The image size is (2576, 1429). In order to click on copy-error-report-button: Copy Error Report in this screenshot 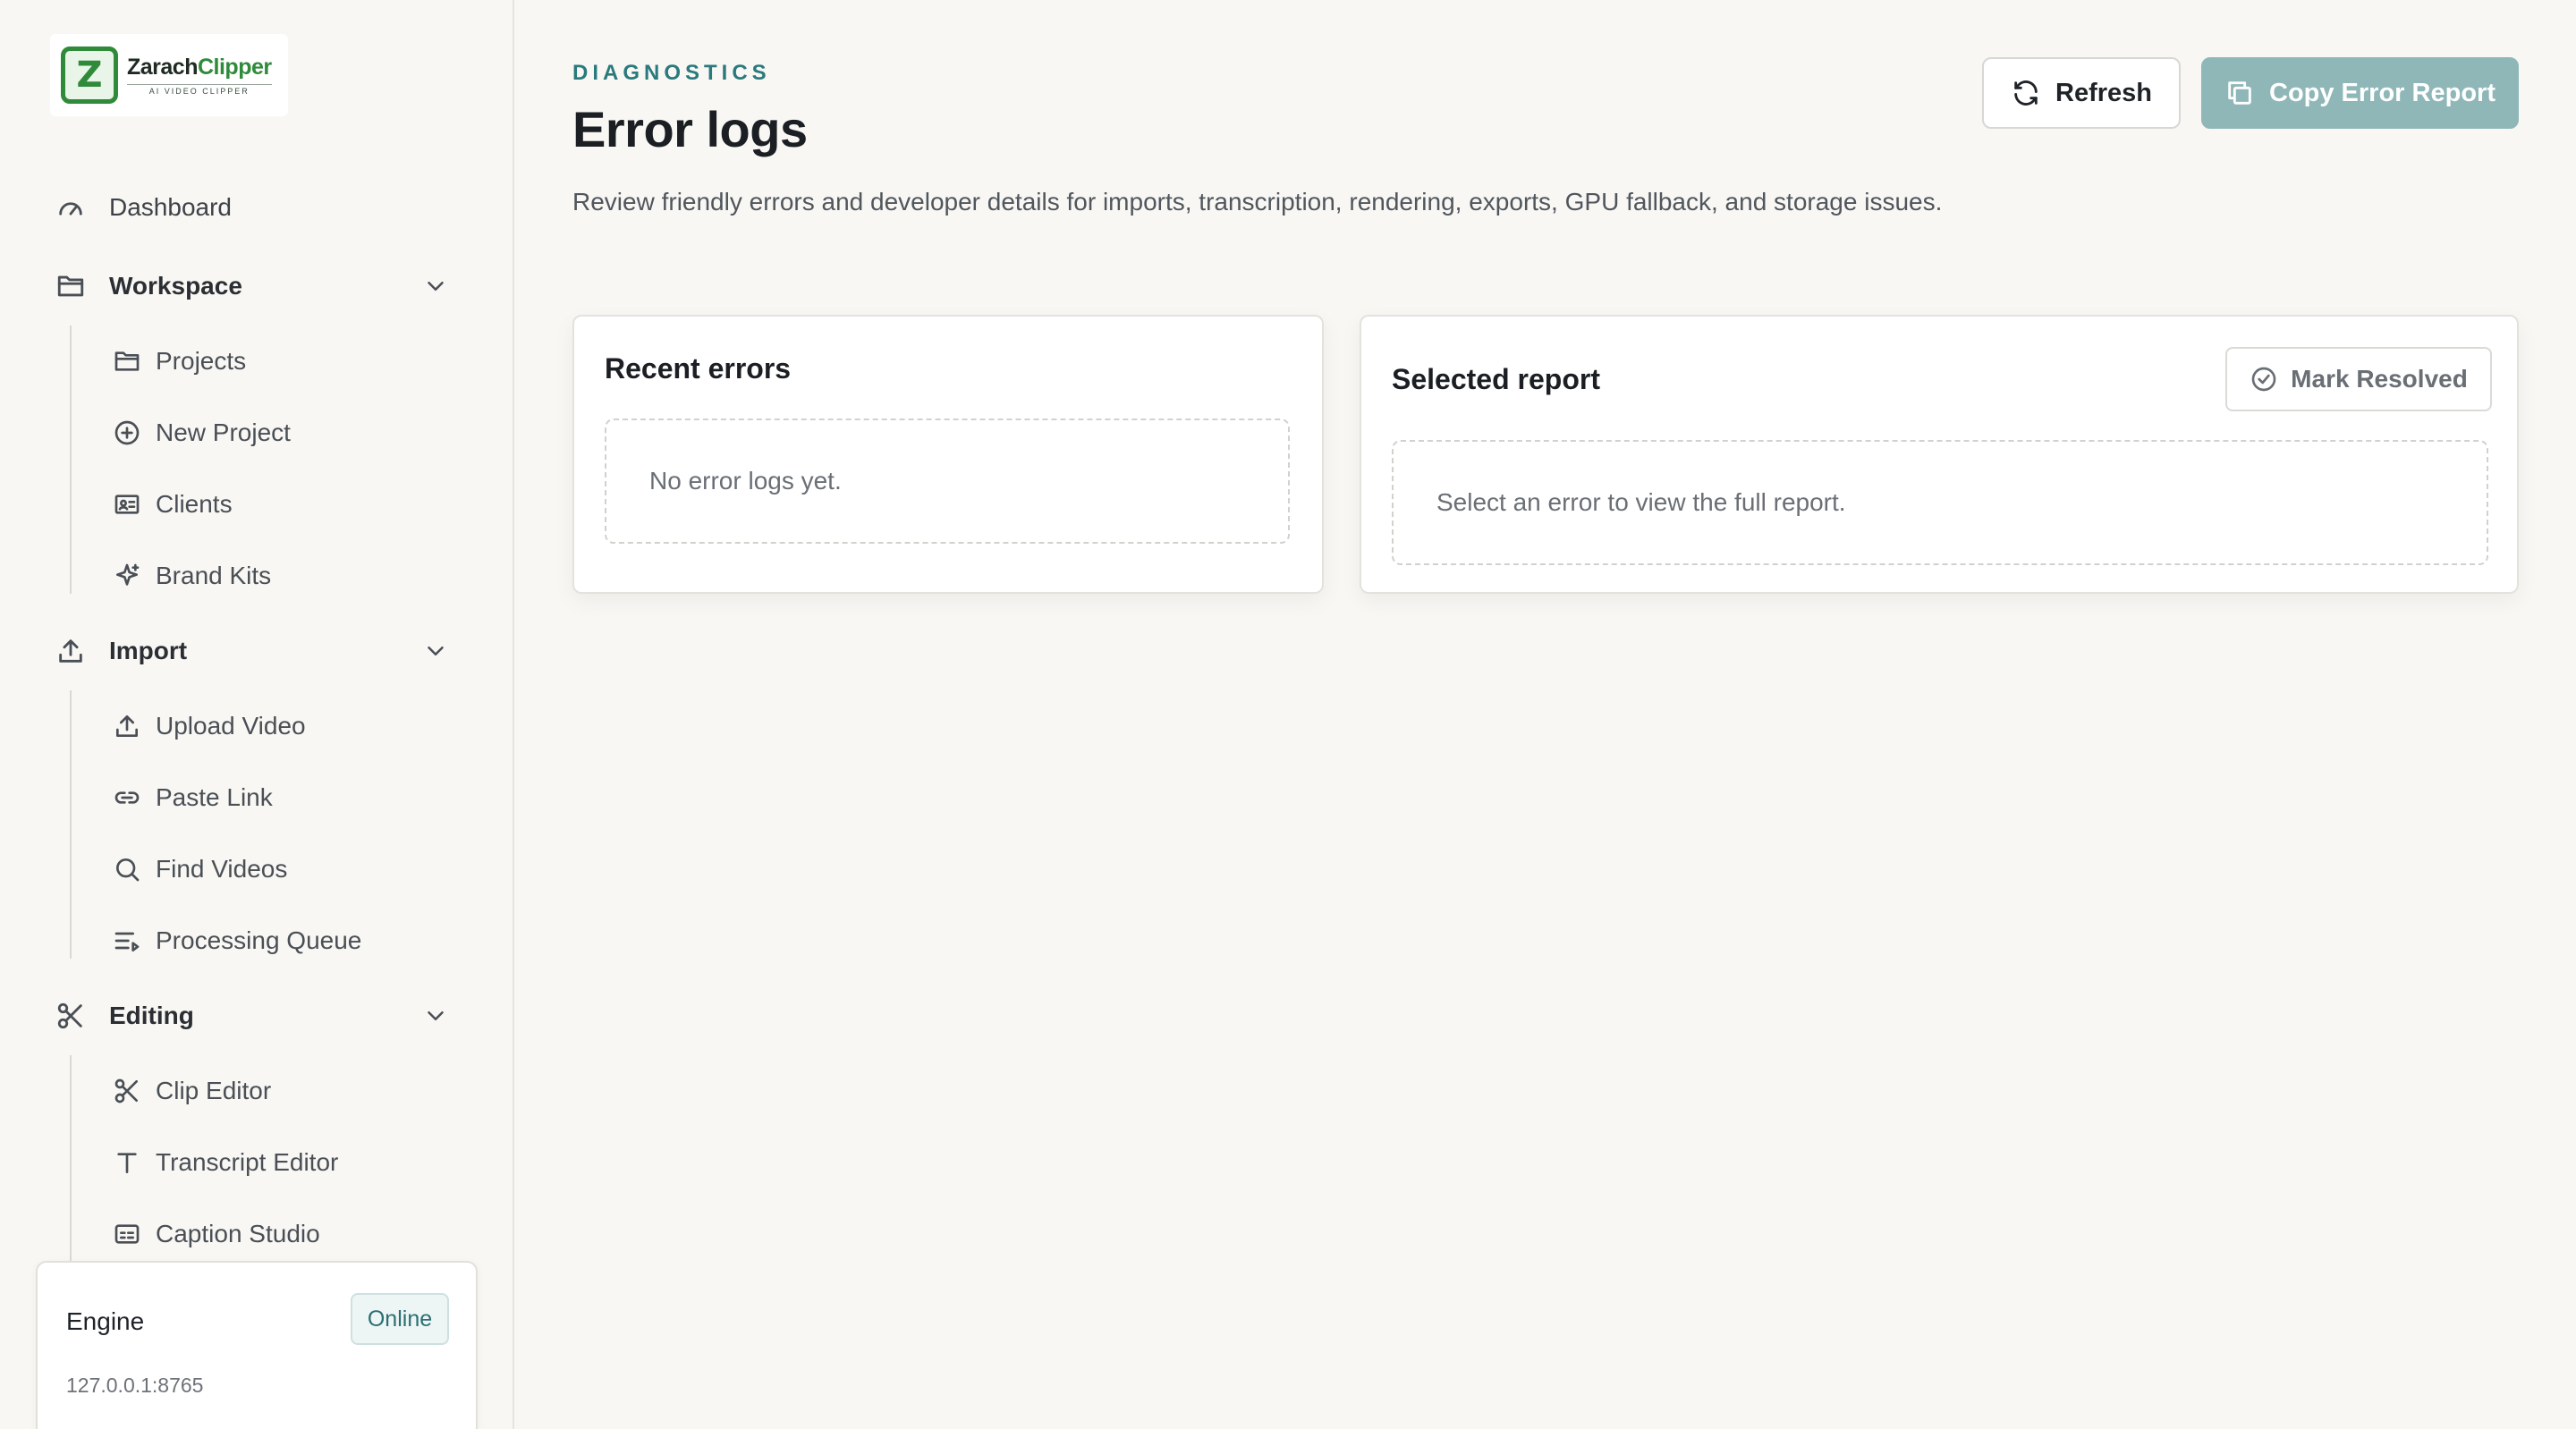, I will do `click(2360, 93)`.